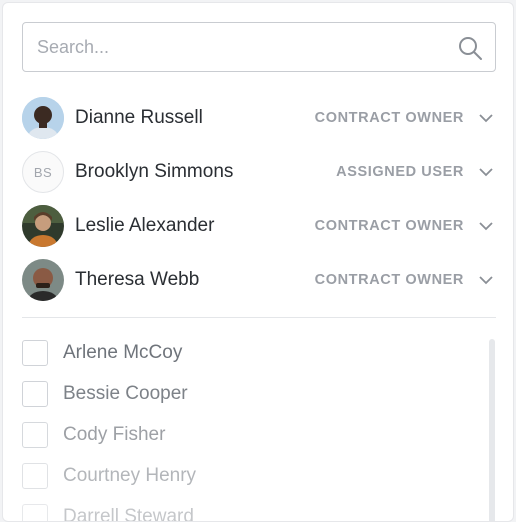  What do you see at coordinates (195, 118) in the screenshot?
I see `user-name: Dianne Russell` at bounding box center [195, 118].